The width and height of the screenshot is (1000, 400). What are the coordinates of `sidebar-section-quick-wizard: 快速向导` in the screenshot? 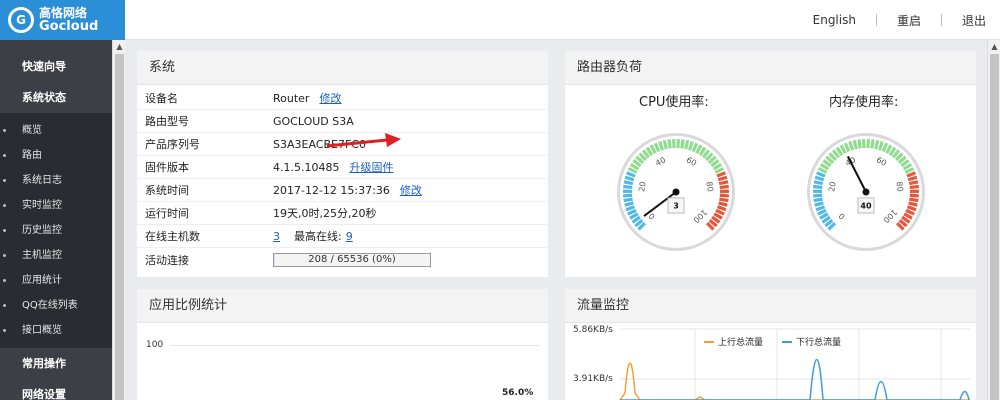 It's located at (56, 66).